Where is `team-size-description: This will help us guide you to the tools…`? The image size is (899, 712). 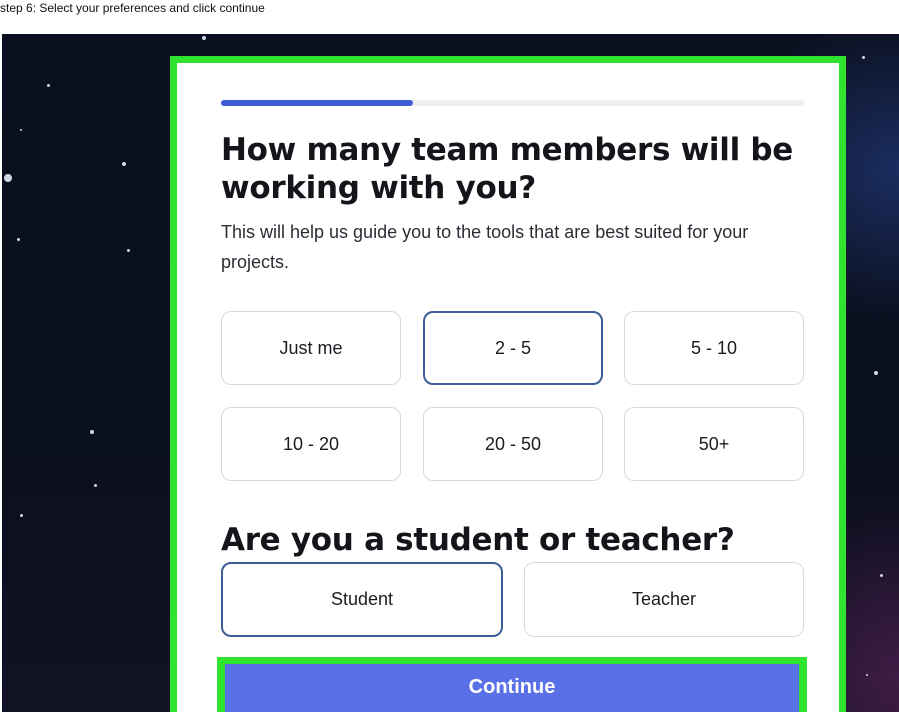
team-size-description: This will help us guide you to the tools… is located at coordinates (485, 247).